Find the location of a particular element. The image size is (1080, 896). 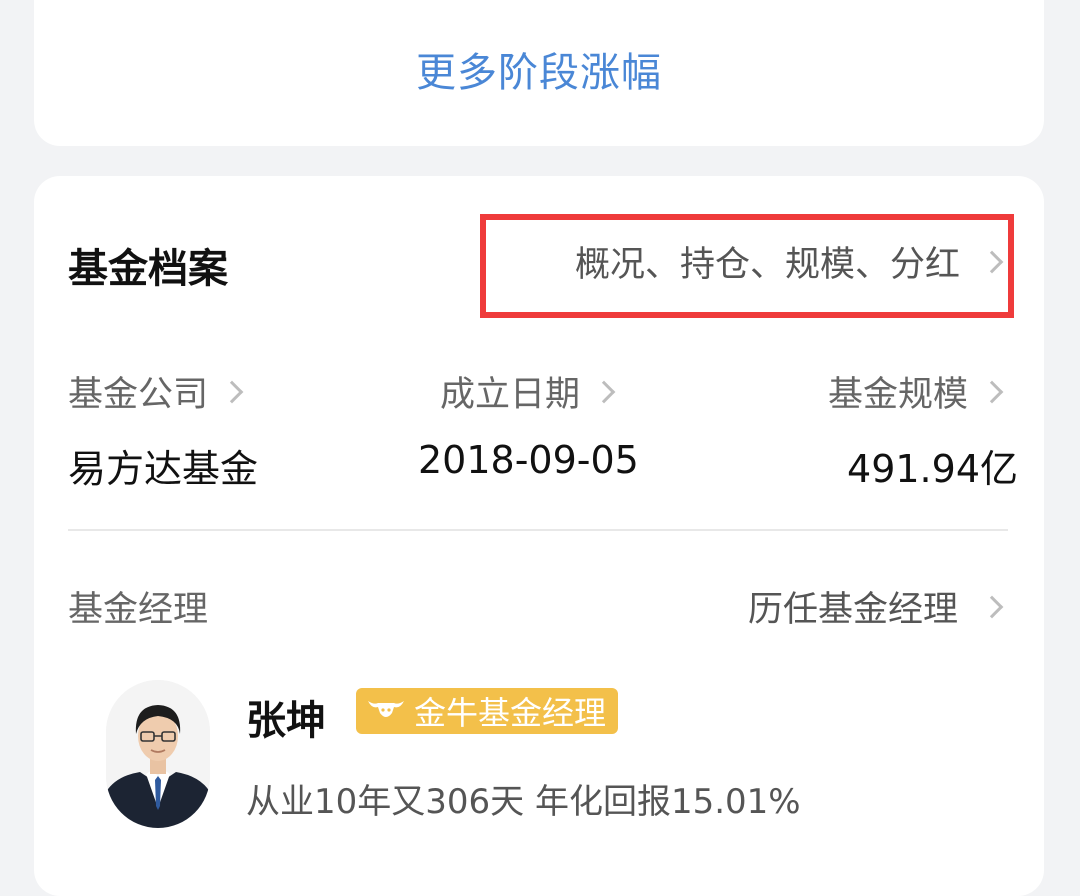

golden-bull-badge: 金牛基金经理 is located at coordinates (487, 711).